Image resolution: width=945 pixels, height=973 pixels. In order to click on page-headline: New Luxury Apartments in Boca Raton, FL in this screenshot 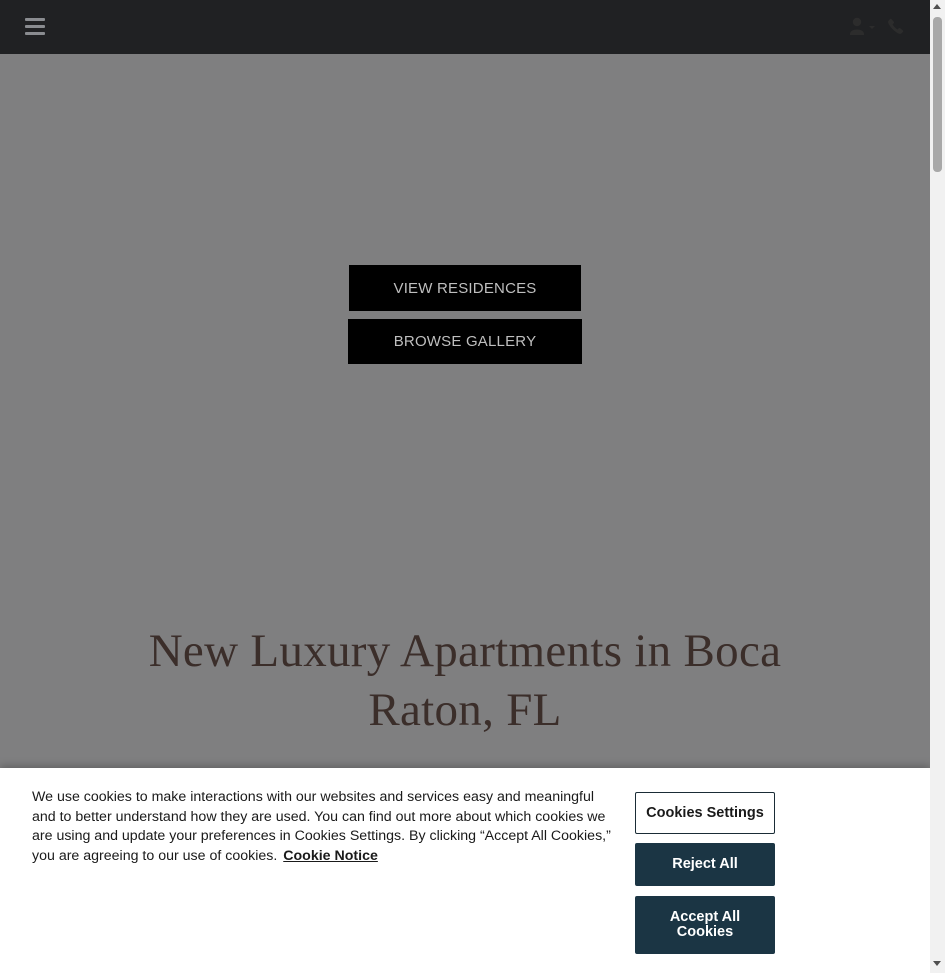, I will do `click(465, 681)`.